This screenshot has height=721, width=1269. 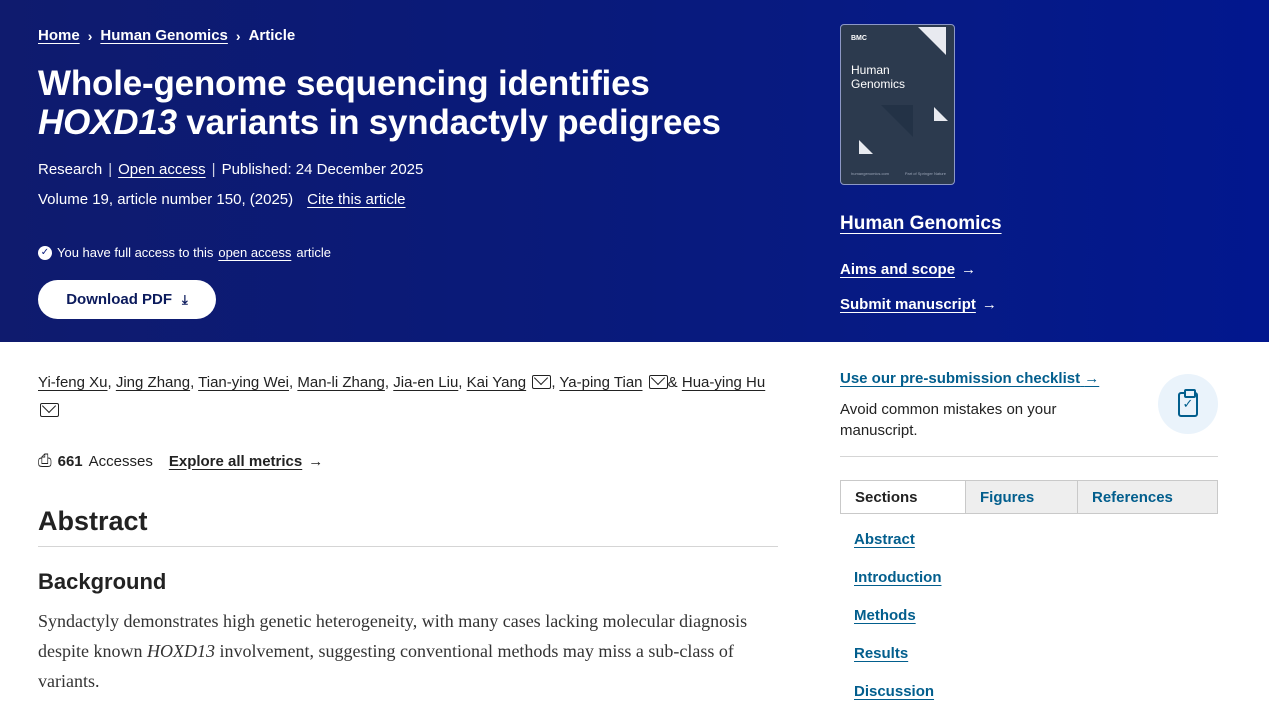 What do you see at coordinates (153, 382) in the screenshot?
I see `author-link: Jing Zhang` at bounding box center [153, 382].